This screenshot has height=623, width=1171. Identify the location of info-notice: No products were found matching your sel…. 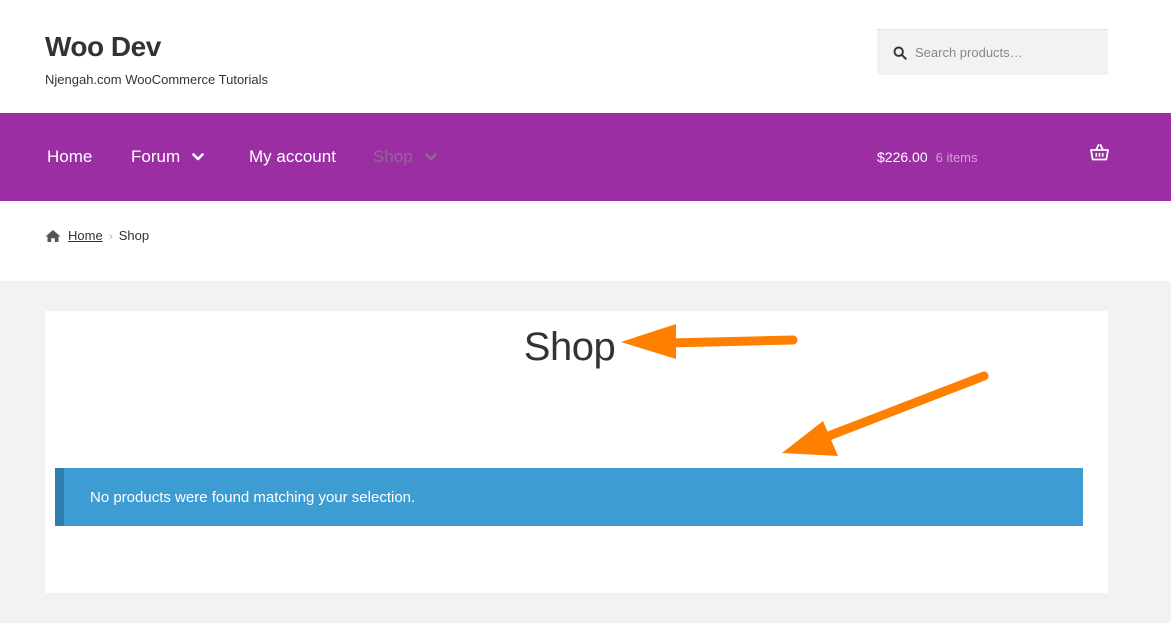
(569, 497).